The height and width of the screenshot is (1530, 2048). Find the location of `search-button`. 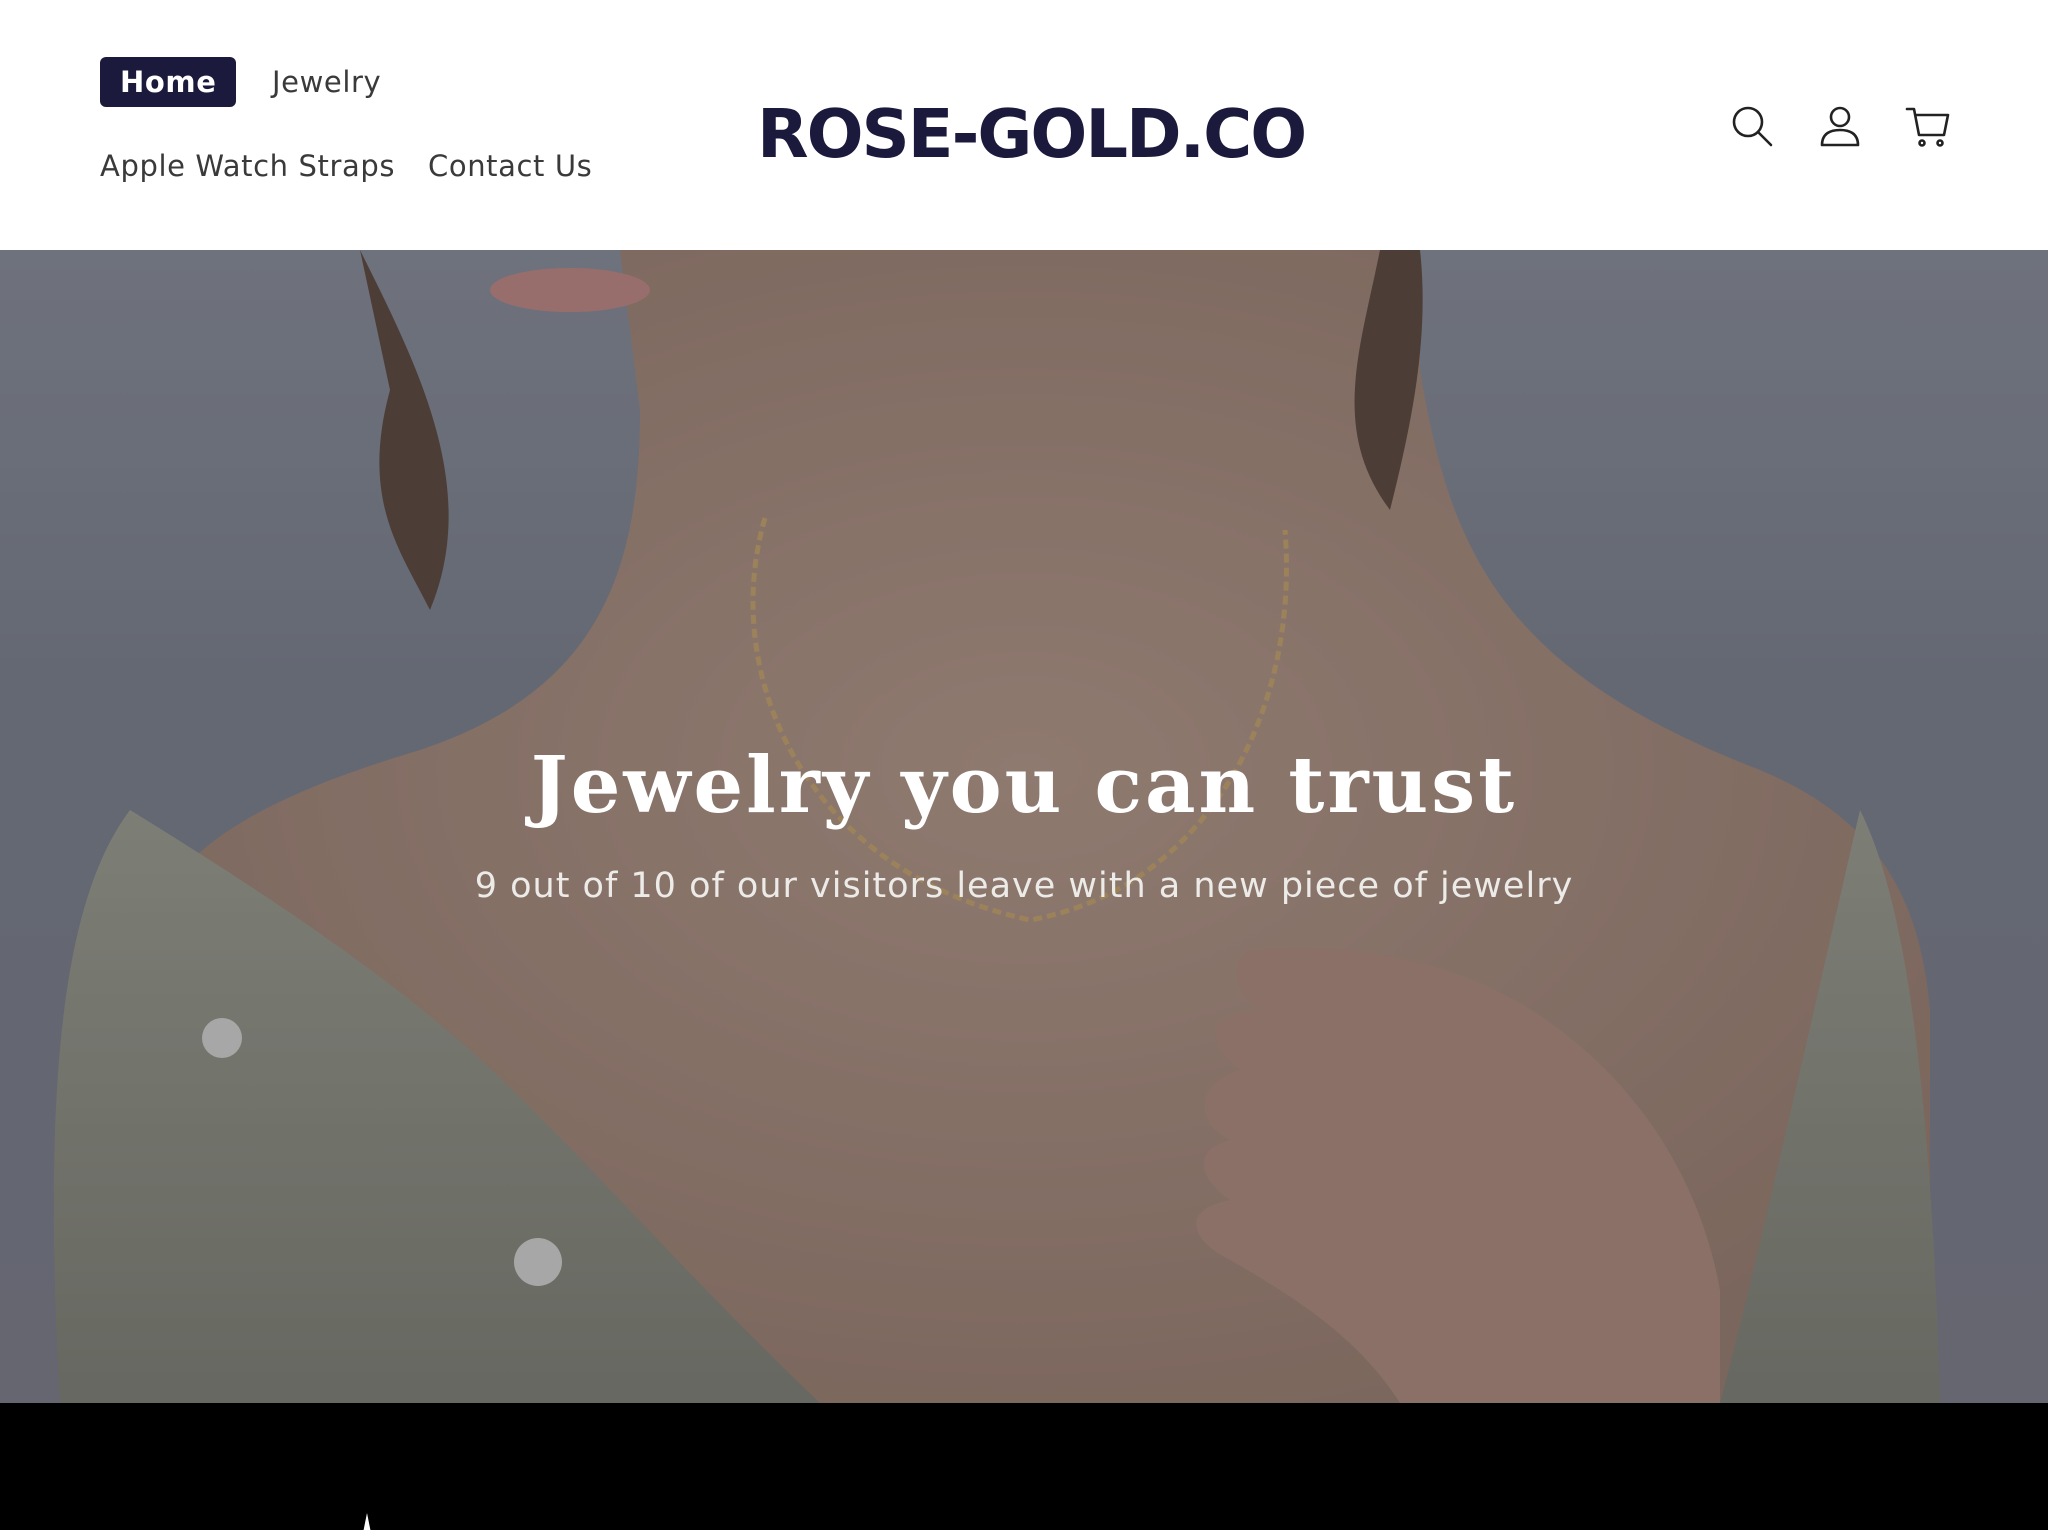

search-button is located at coordinates (1752, 126).